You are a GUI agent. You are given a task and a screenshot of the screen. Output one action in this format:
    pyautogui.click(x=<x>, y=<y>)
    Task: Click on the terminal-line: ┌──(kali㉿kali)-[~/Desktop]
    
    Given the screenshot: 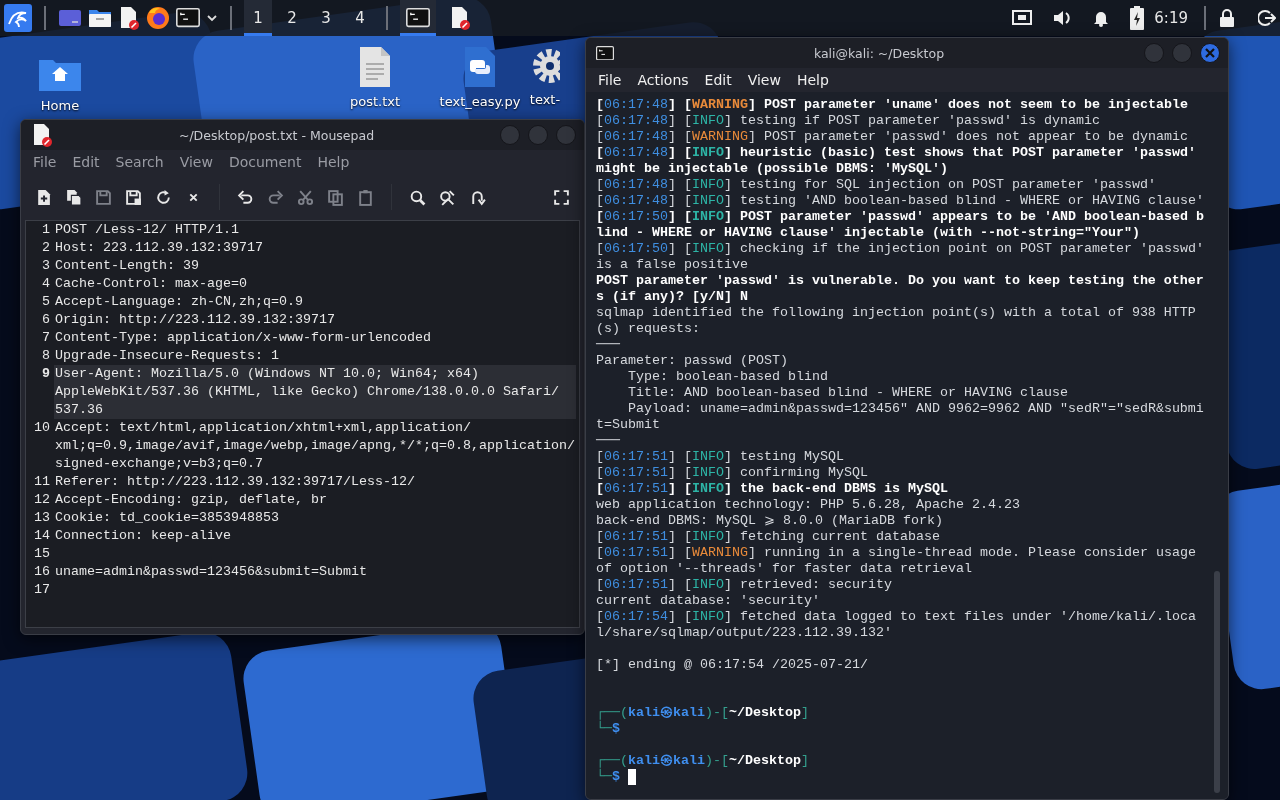 What is the action you would take?
    pyautogui.click(x=702, y=760)
    